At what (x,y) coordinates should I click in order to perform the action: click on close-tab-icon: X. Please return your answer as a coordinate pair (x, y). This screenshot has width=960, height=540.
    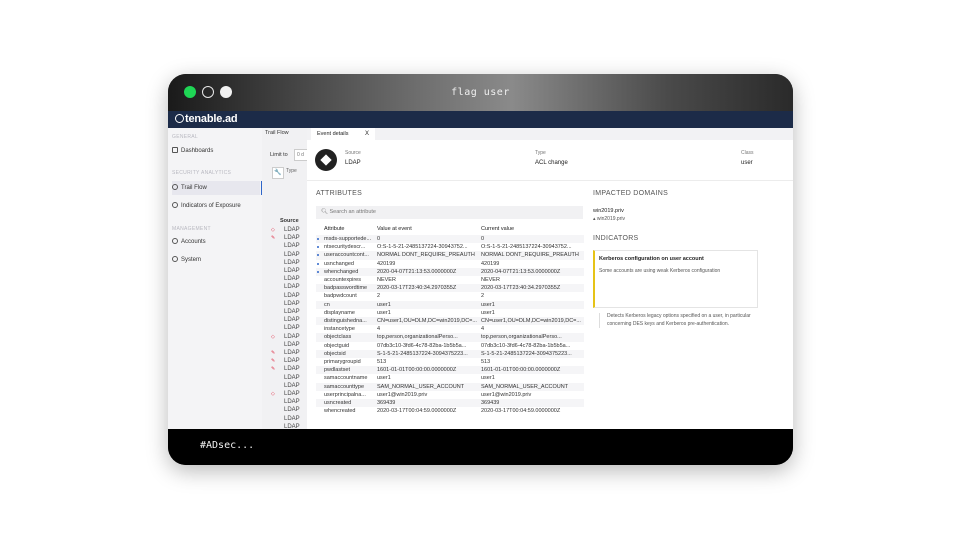
    Looking at the image, I should click on (364, 134).